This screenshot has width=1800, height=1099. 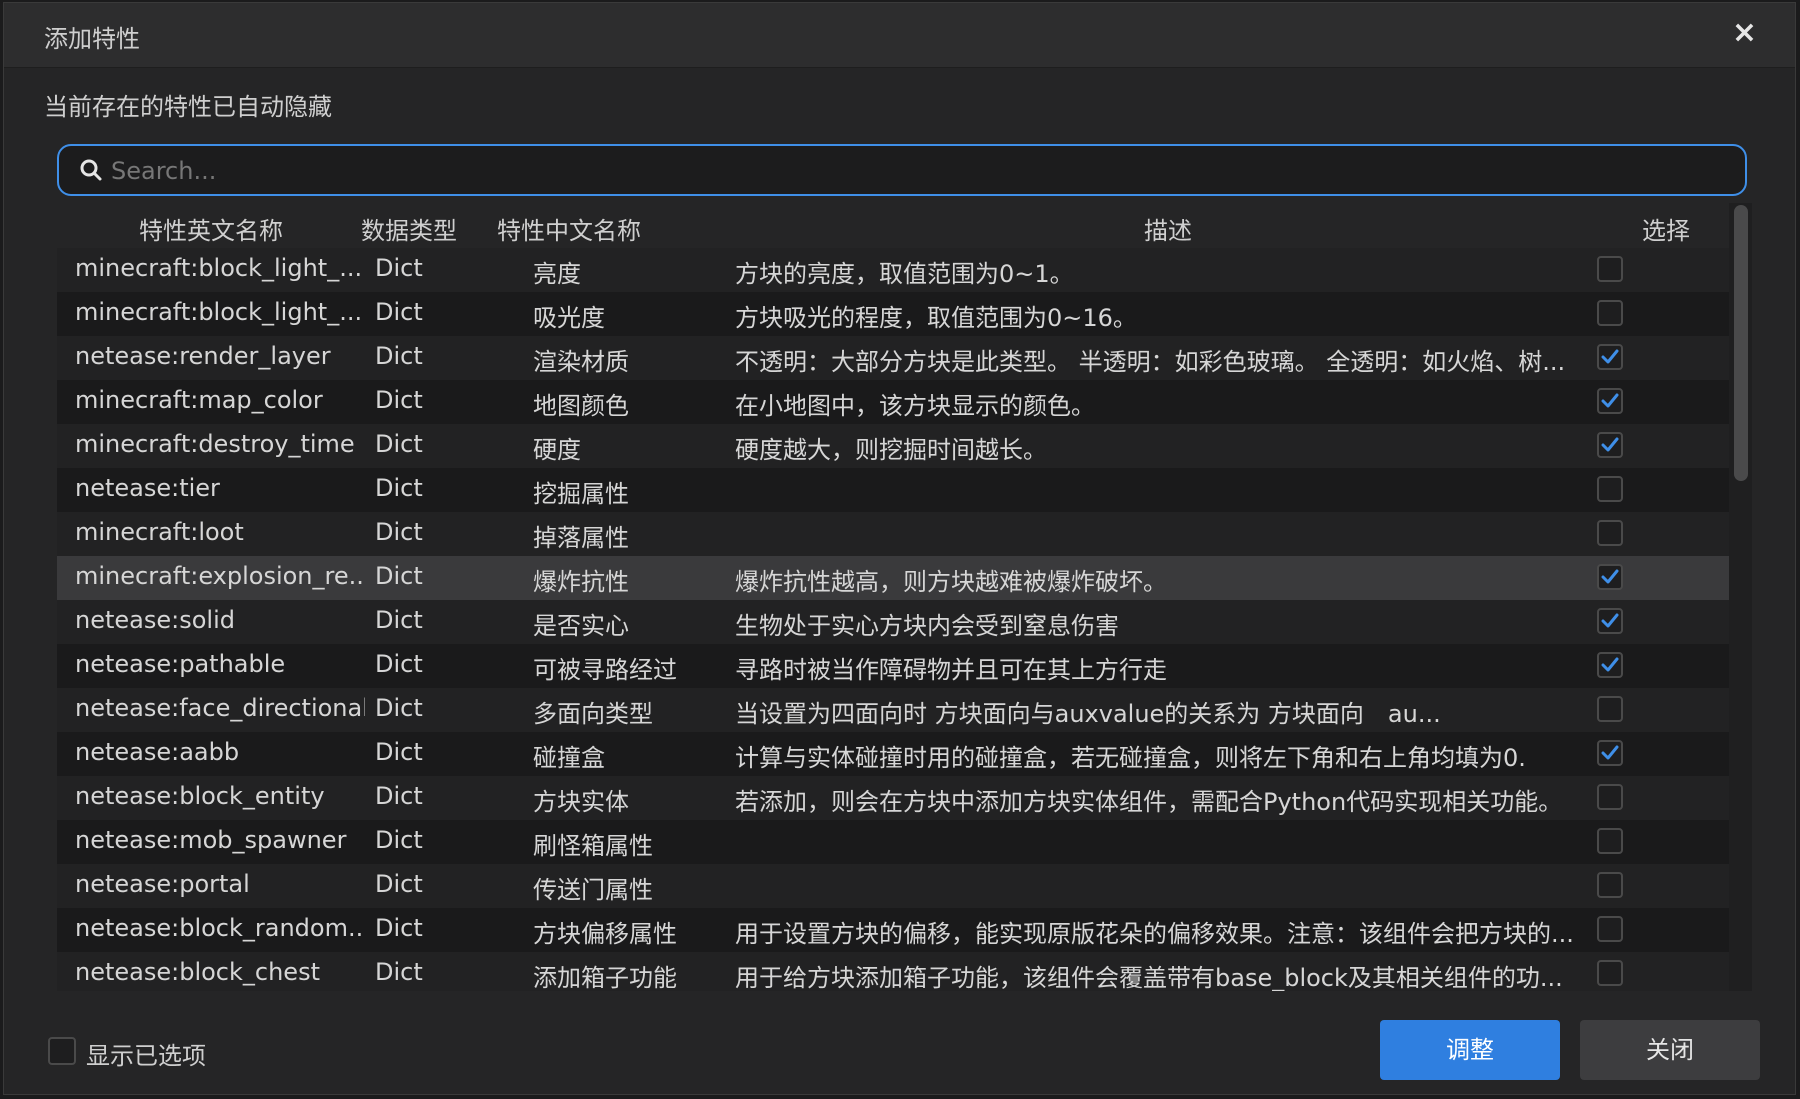 I want to click on adjust-button: 调整, so click(x=1470, y=1050).